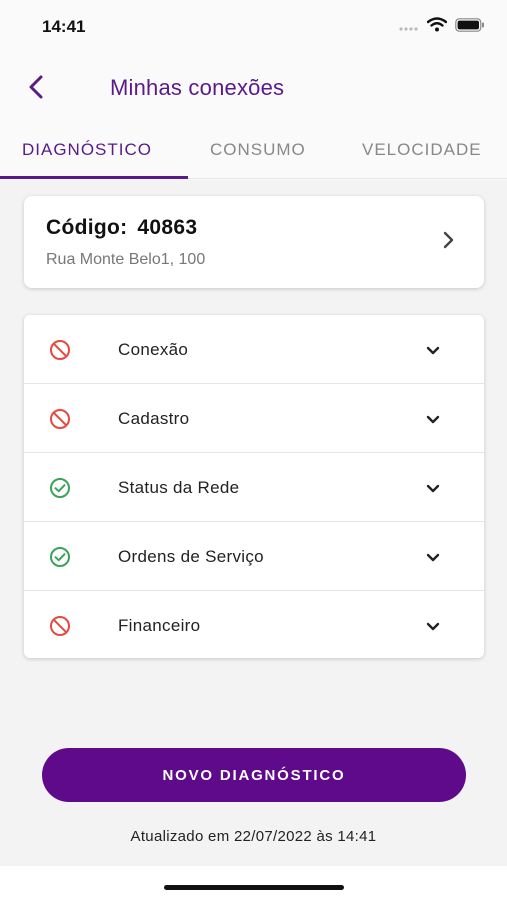  What do you see at coordinates (167, 227) in the screenshot?
I see `code-value: 40863` at bounding box center [167, 227].